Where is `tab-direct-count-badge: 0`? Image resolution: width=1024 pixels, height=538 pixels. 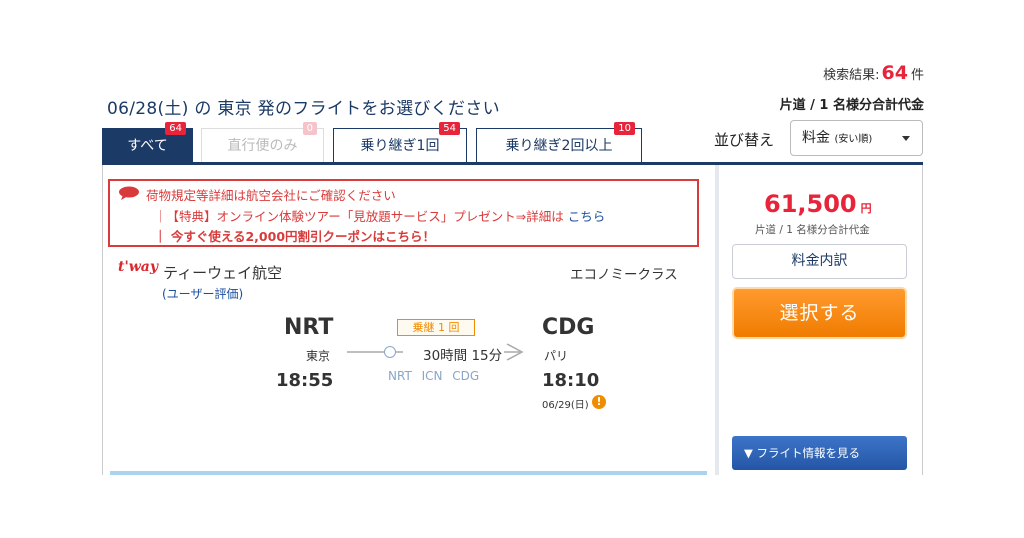
tab-direct-count-badge: 0 is located at coordinates (309, 128).